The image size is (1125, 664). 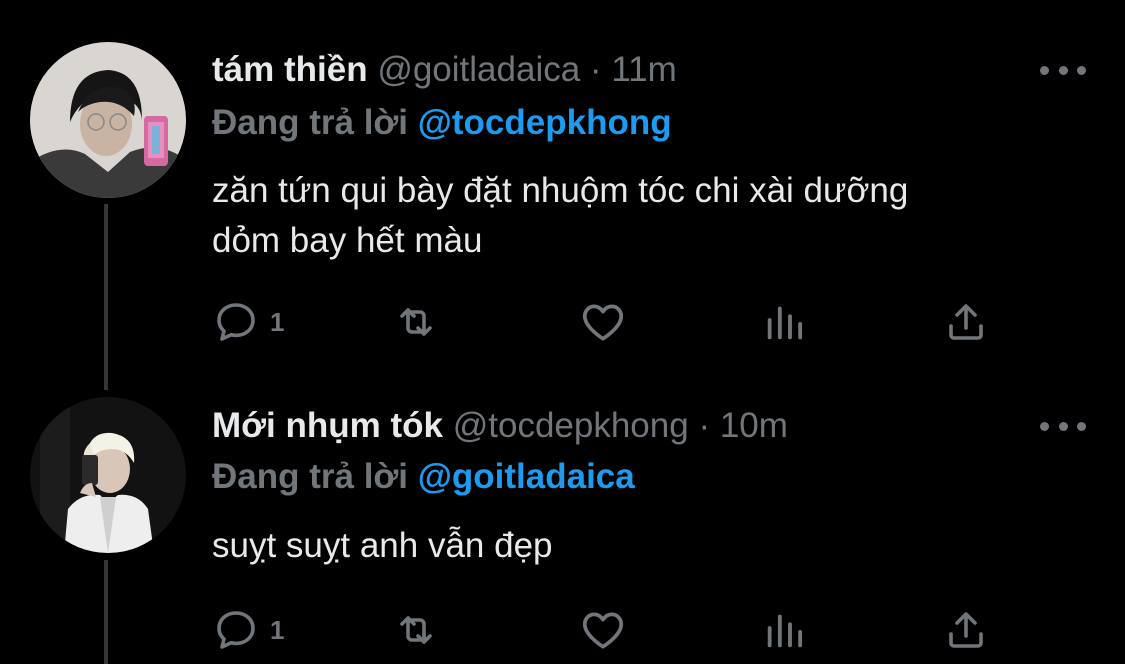 I want to click on display-name: tám thiền, so click(x=290, y=69).